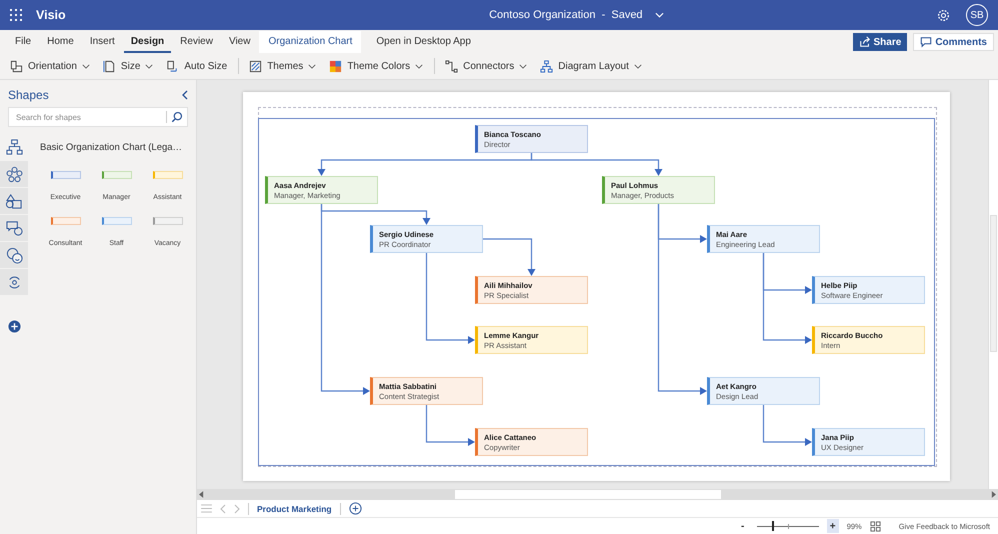 The image size is (998, 534). I want to click on ribbon-tab: Design, so click(148, 42).